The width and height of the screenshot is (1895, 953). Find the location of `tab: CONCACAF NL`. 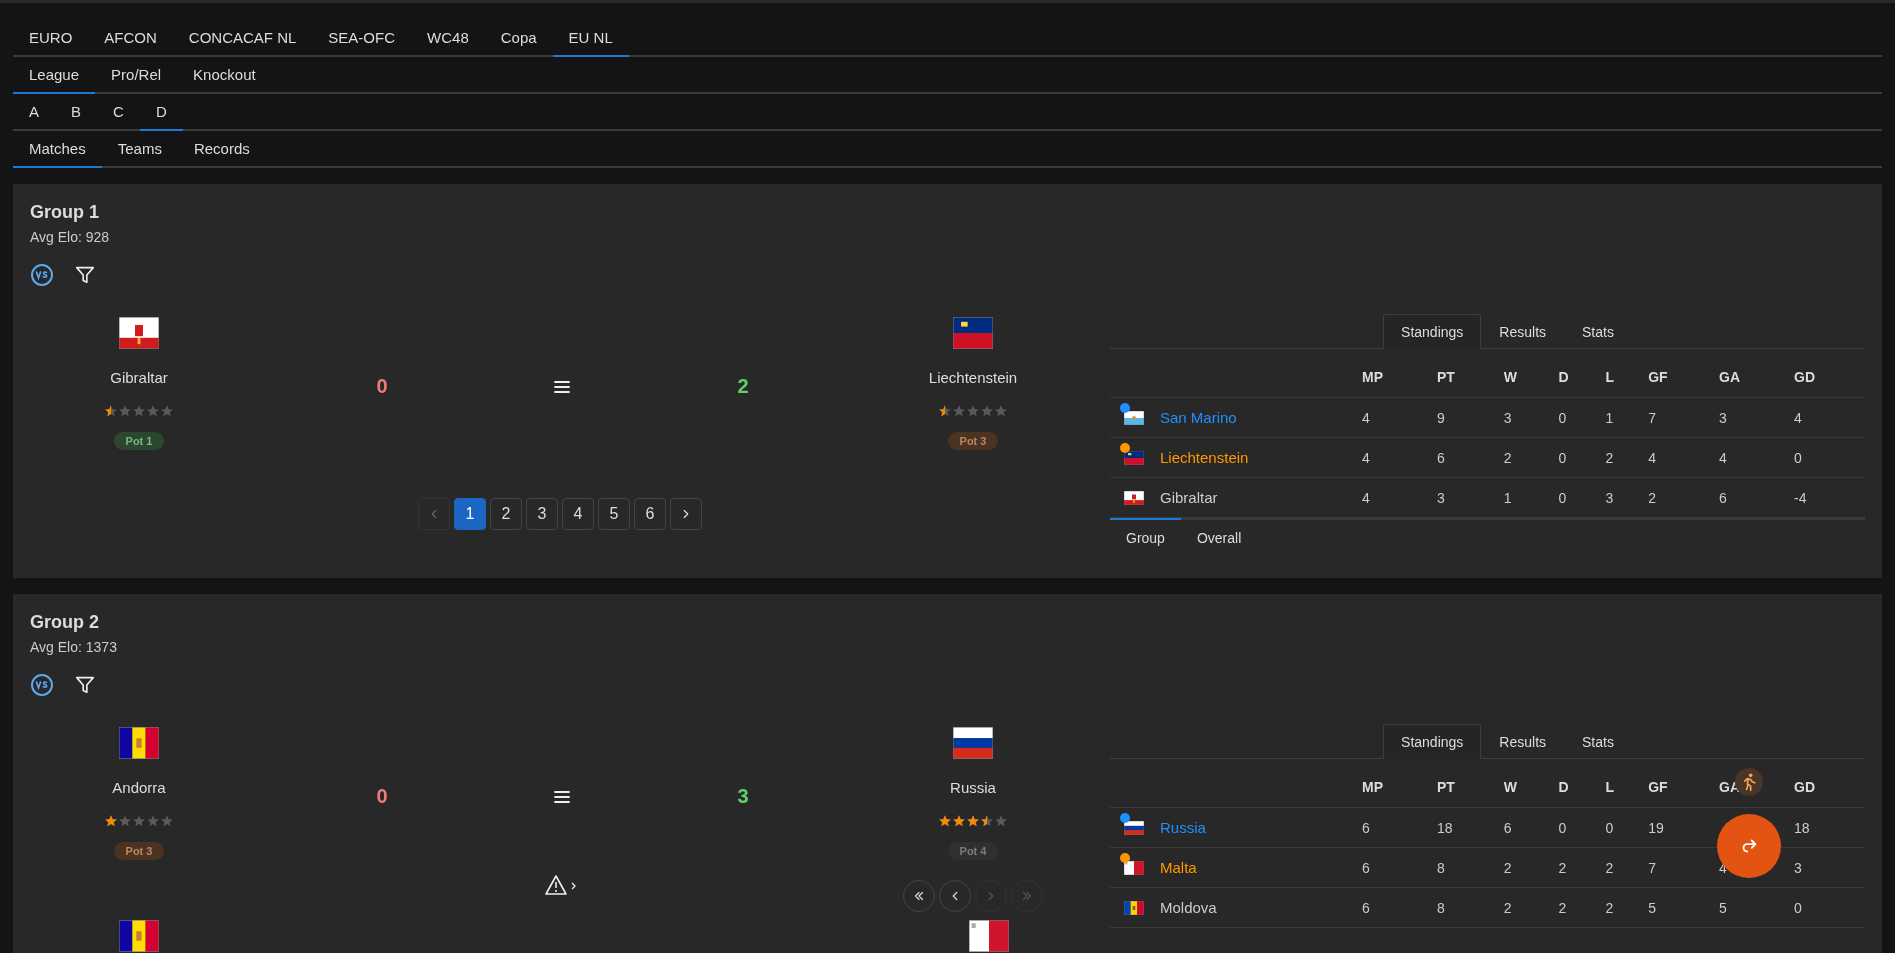

tab: CONCACAF NL is located at coordinates (242, 38).